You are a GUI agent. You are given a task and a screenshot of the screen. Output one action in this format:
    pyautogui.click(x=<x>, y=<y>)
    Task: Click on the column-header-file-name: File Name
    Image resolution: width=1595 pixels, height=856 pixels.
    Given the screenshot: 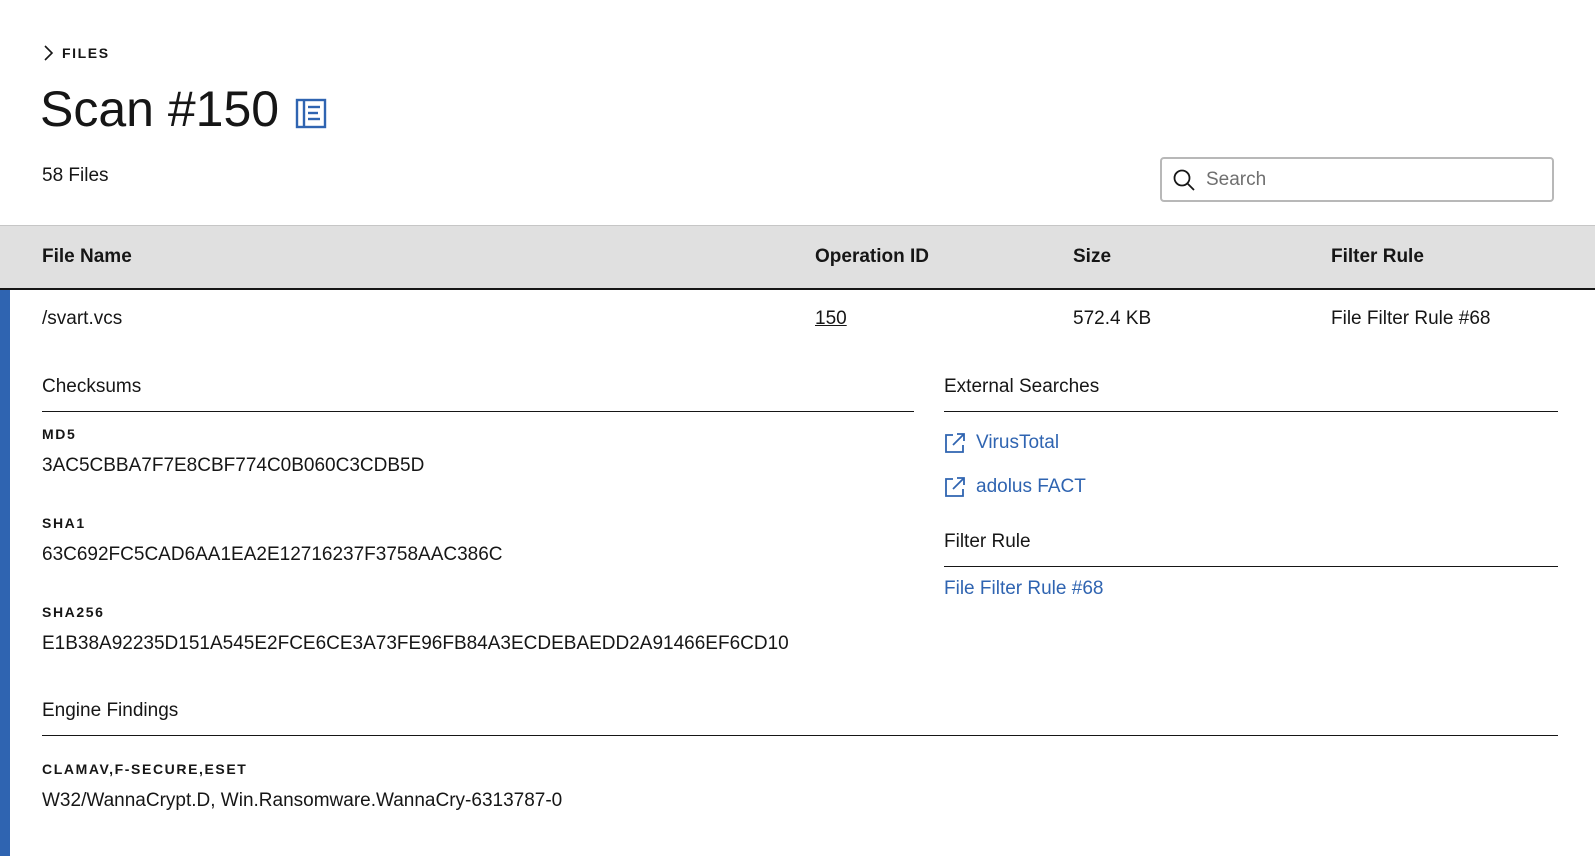 What is the action you would take?
    pyautogui.click(x=87, y=257)
    